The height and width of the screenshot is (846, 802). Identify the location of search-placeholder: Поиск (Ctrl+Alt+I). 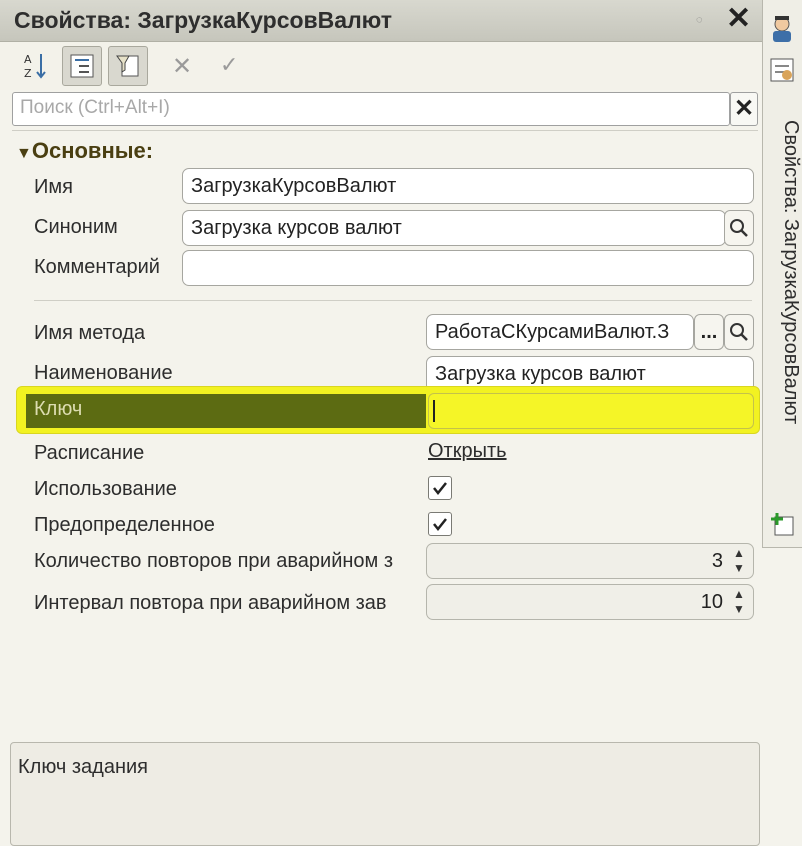
(95, 107).